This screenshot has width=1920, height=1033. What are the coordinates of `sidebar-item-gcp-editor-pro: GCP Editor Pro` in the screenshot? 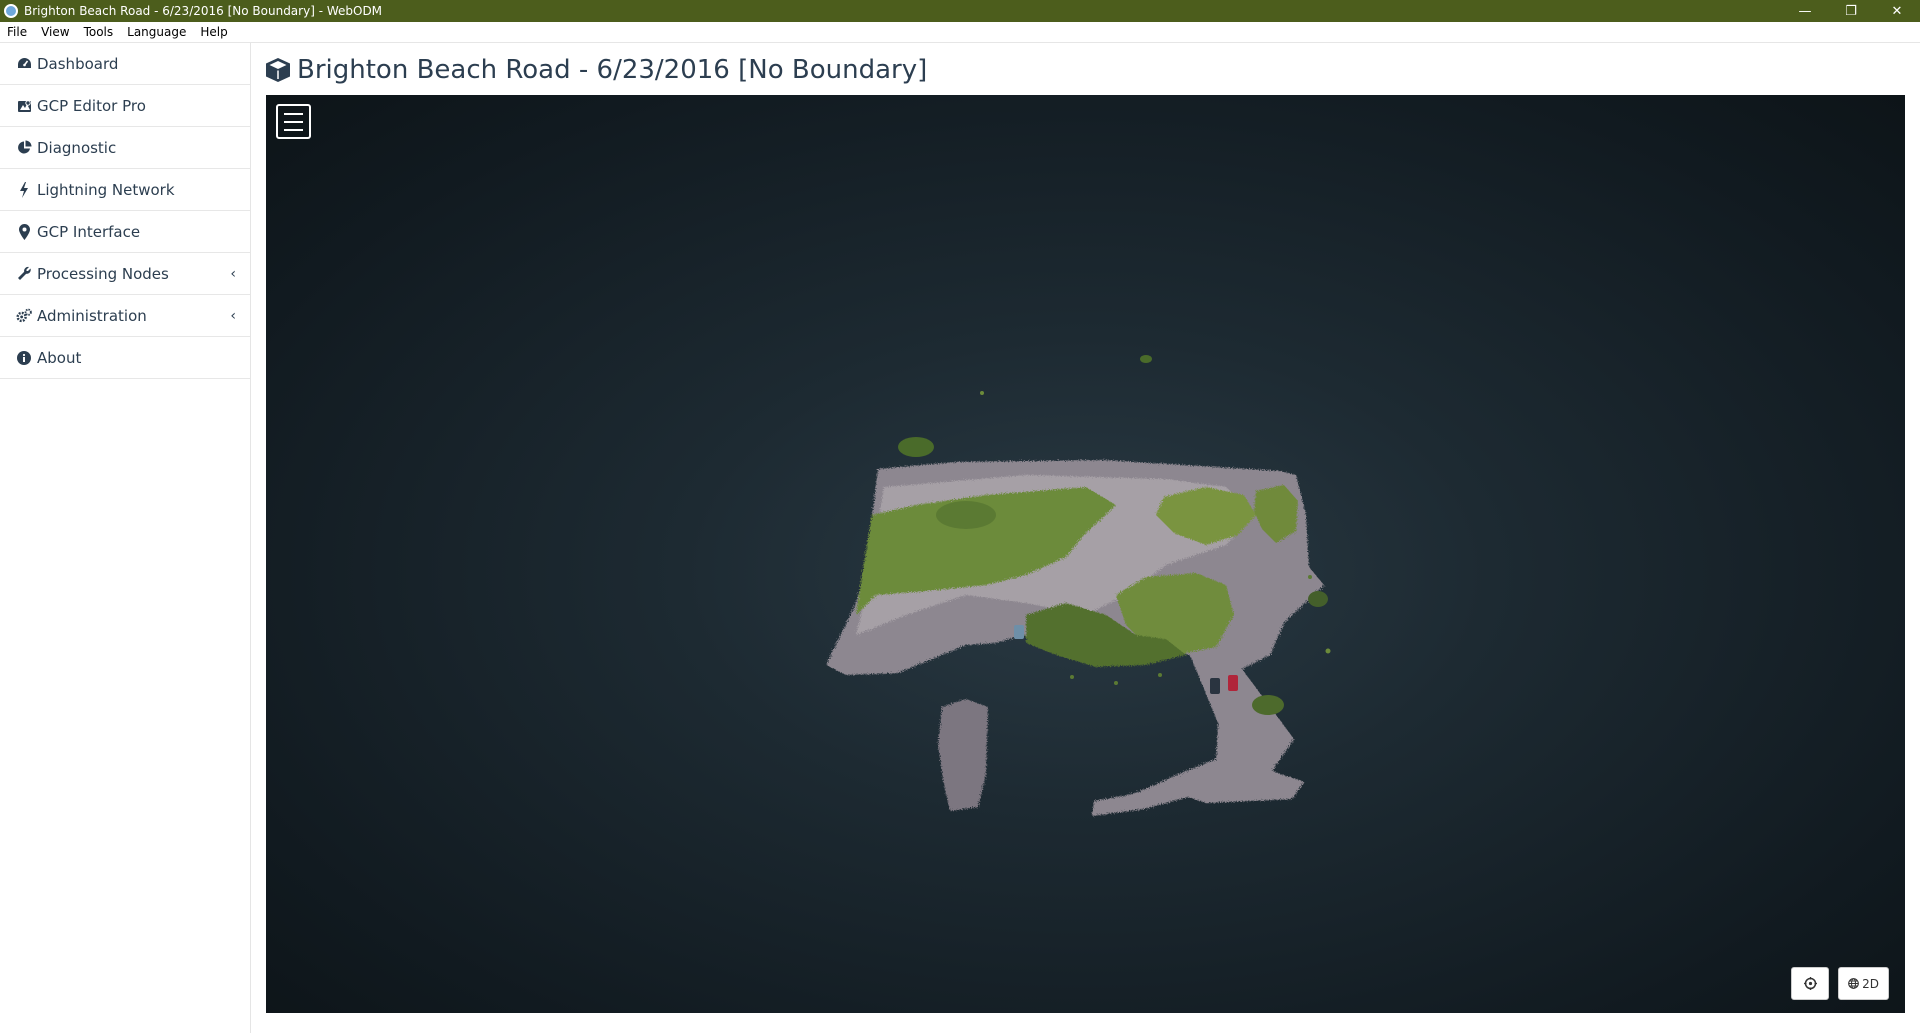 It's located at (125, 106).